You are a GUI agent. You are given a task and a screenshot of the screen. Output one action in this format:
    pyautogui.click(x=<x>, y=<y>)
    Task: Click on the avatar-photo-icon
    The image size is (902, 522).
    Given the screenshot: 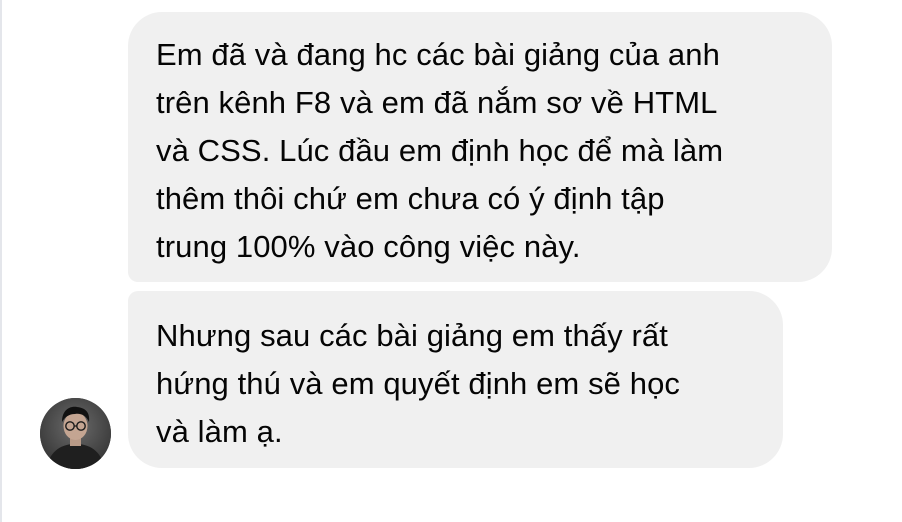 What is the action you would take?
    pyautogui.click(x=75, y=433)
    